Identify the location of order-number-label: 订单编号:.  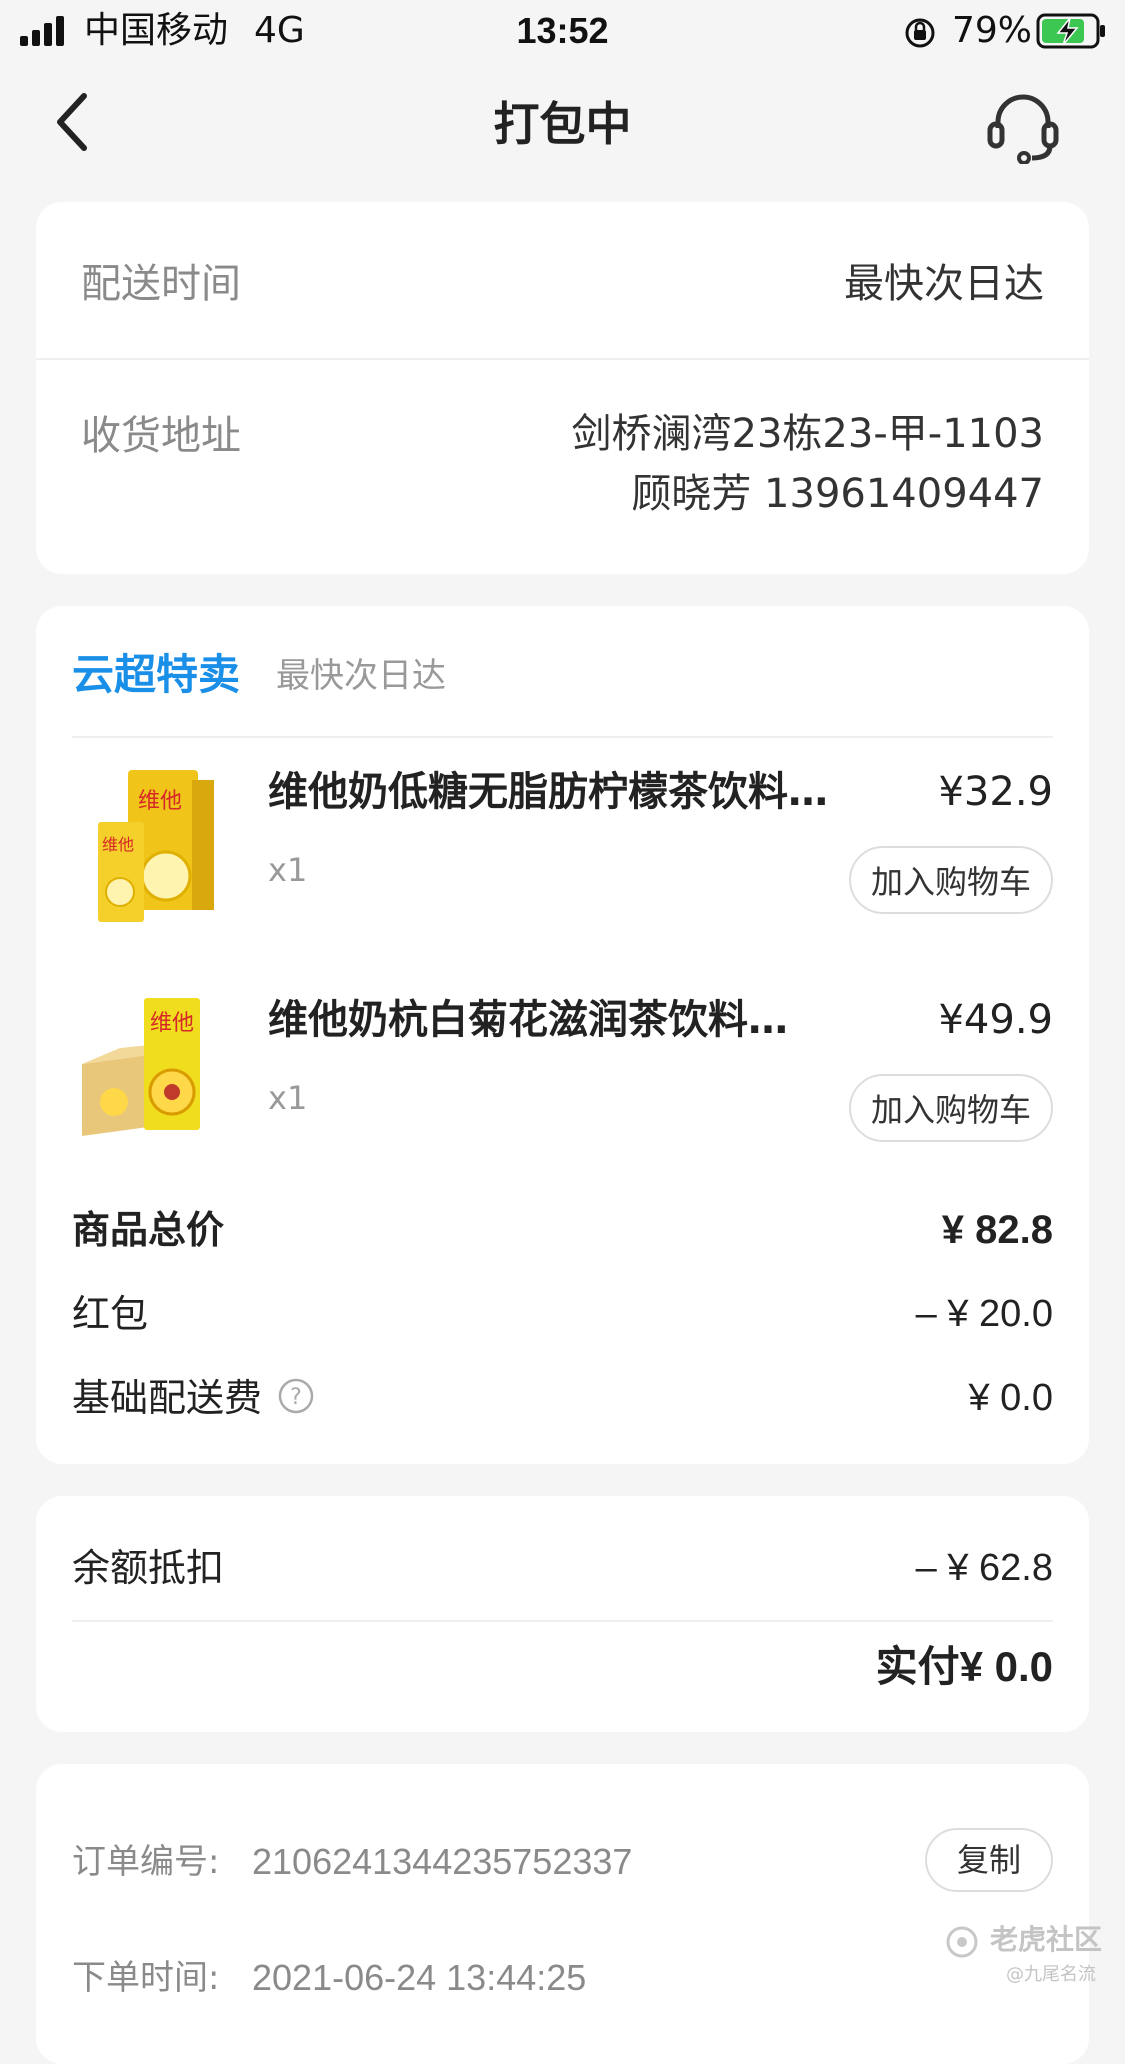
(146, 1862).